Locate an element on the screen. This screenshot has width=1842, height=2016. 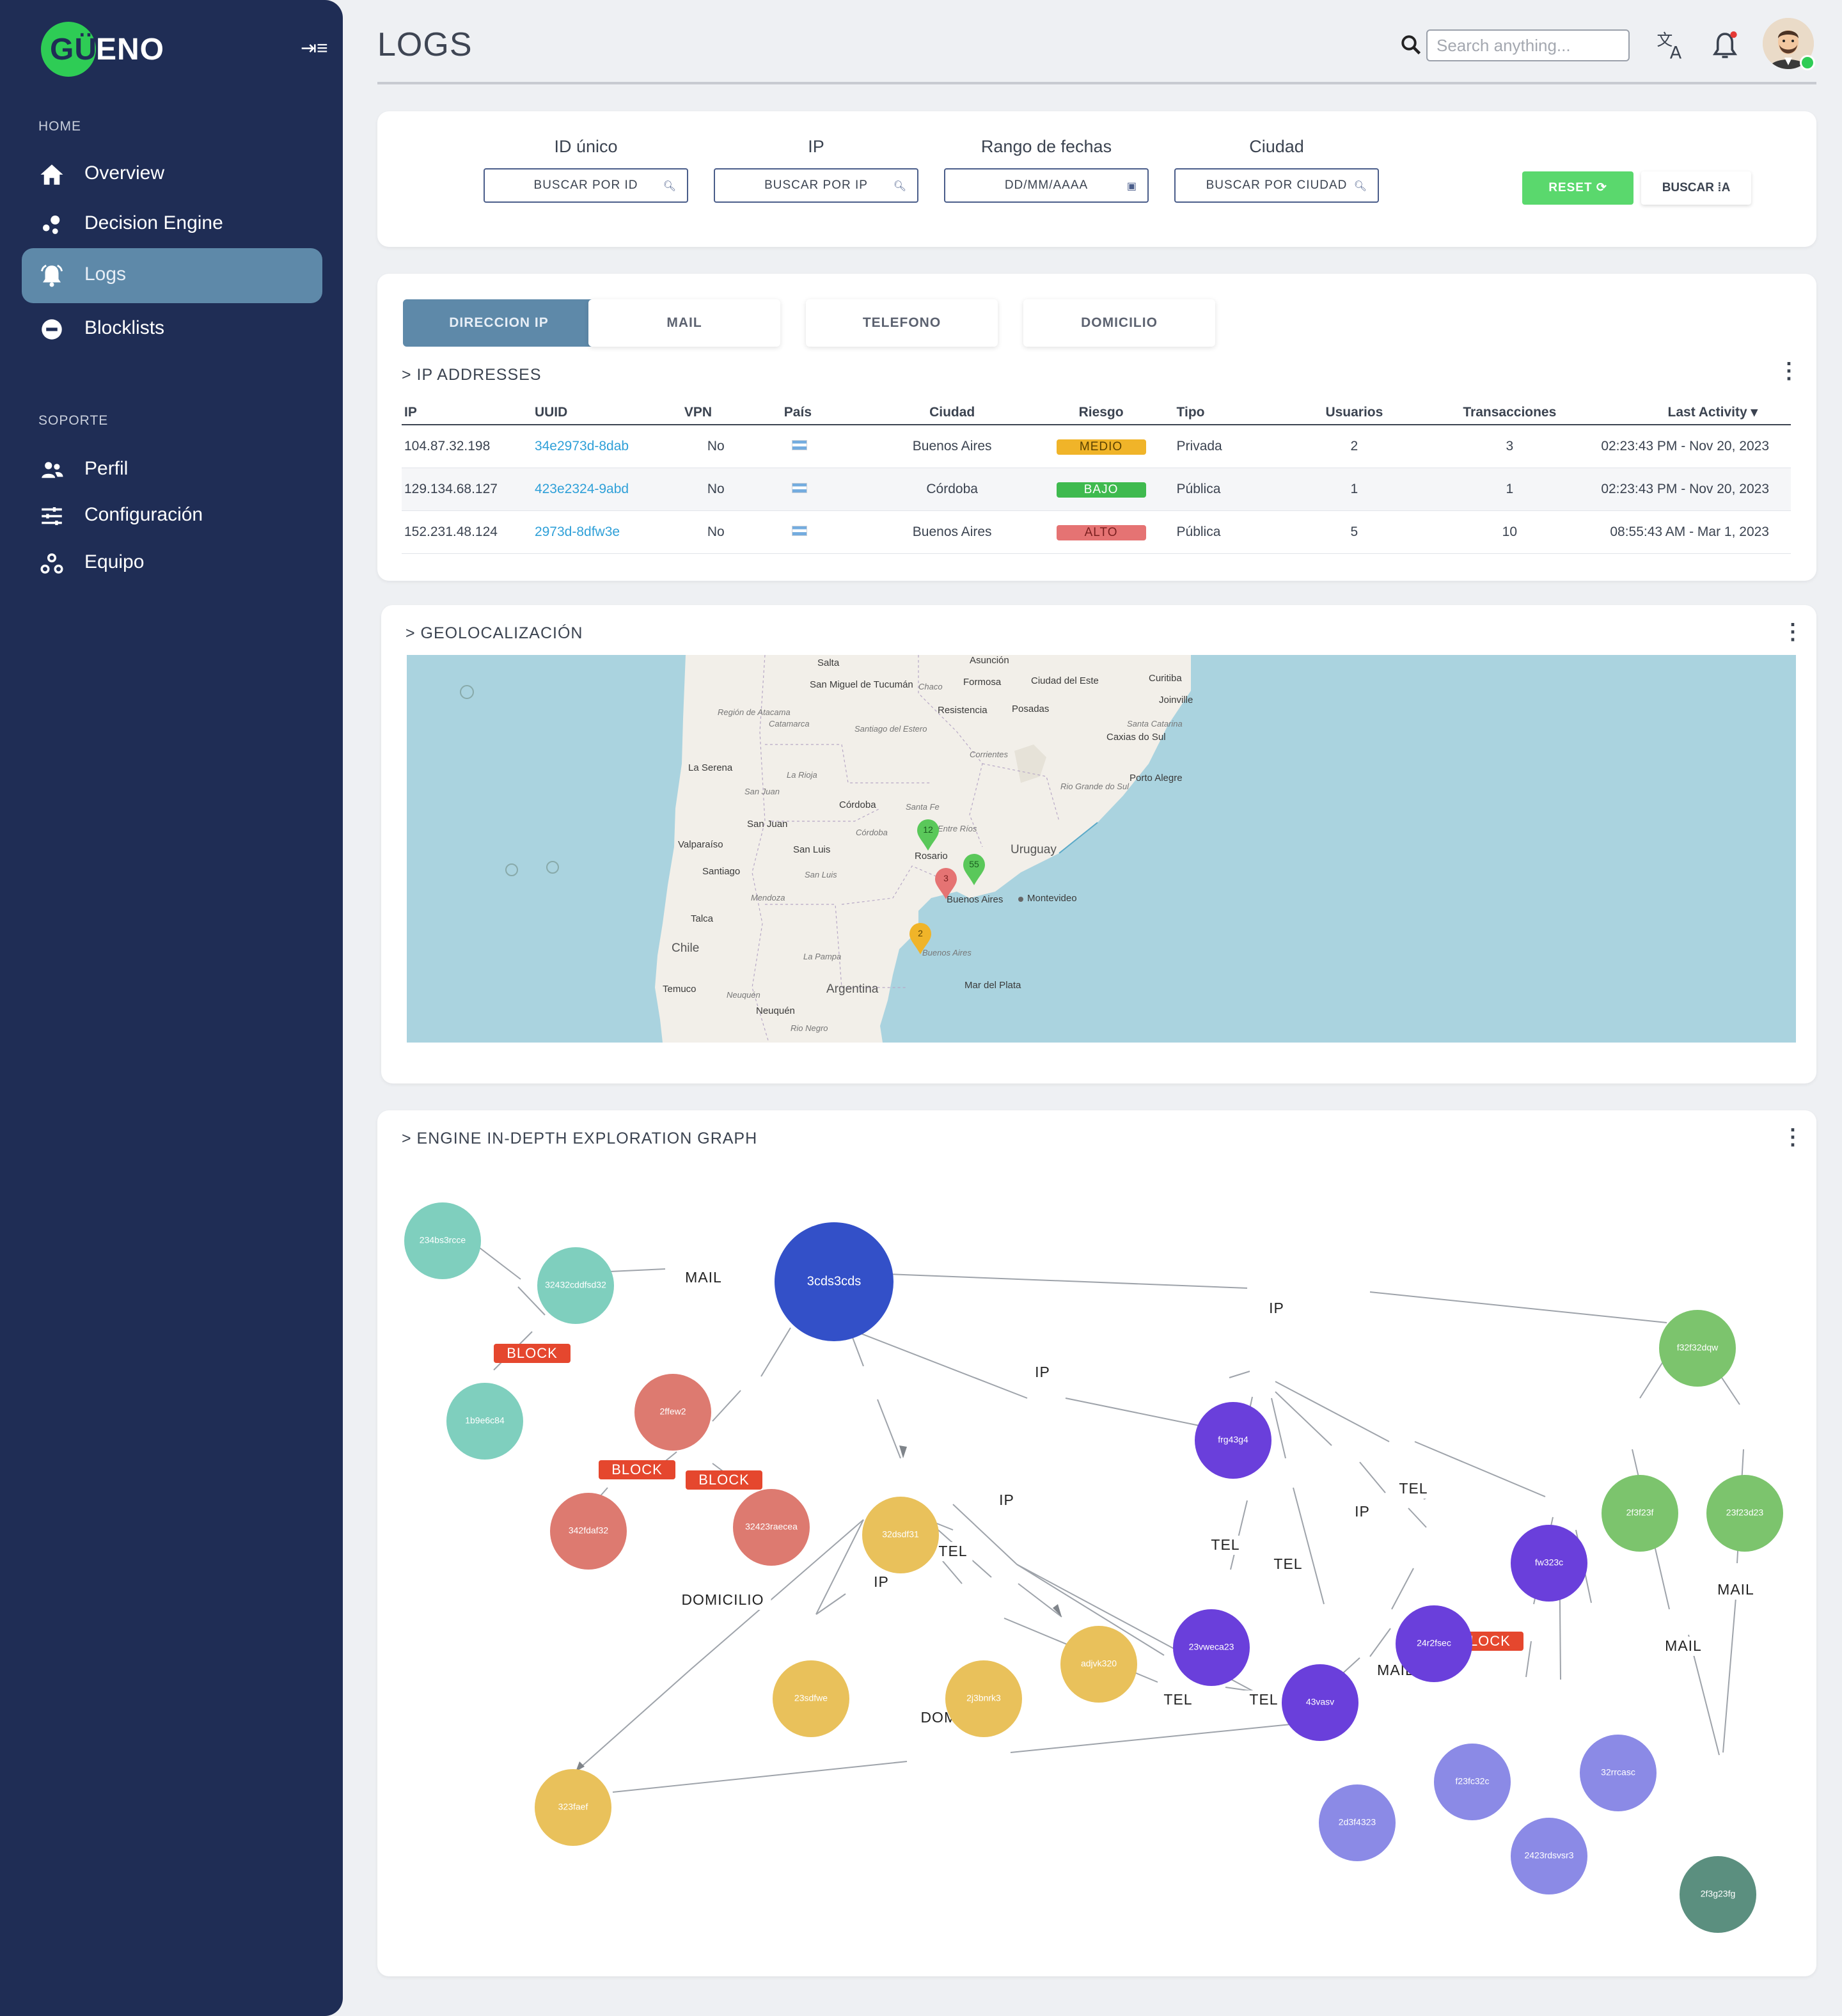
sidebar-item-blocklists: Blocklists is located at coordinates (172, 329).